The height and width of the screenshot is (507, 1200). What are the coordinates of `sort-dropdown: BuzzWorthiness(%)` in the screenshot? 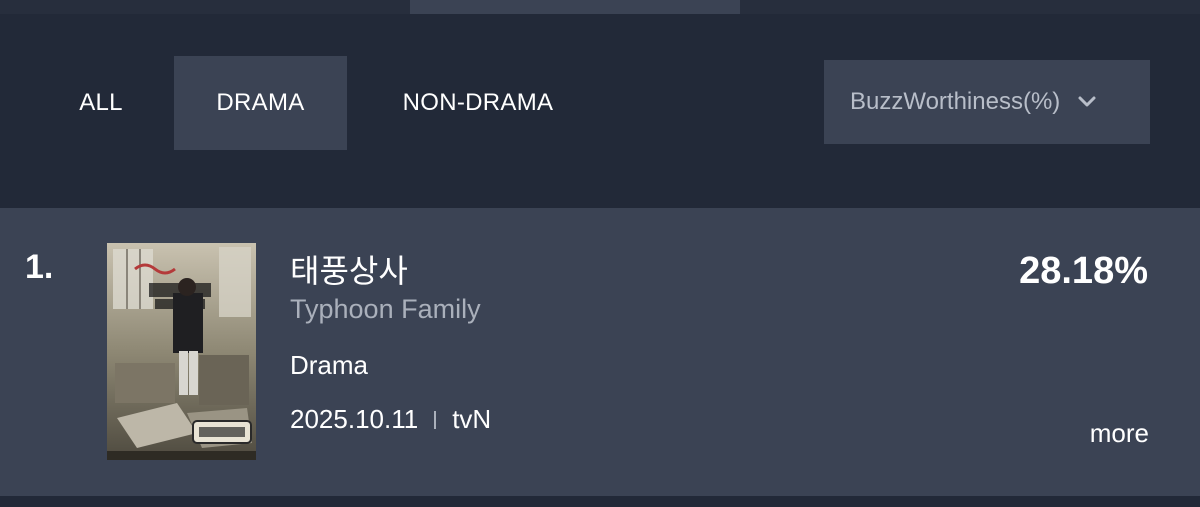 It's located at (987, 102).